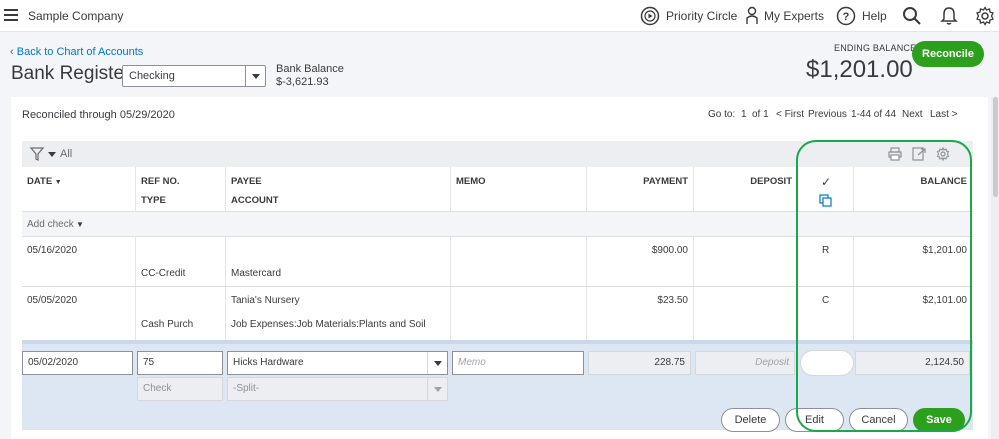  What do you see at coordinates (884, 286) in the screenshot?
I see `highlight-annotation` at bounding box center [884, 286].